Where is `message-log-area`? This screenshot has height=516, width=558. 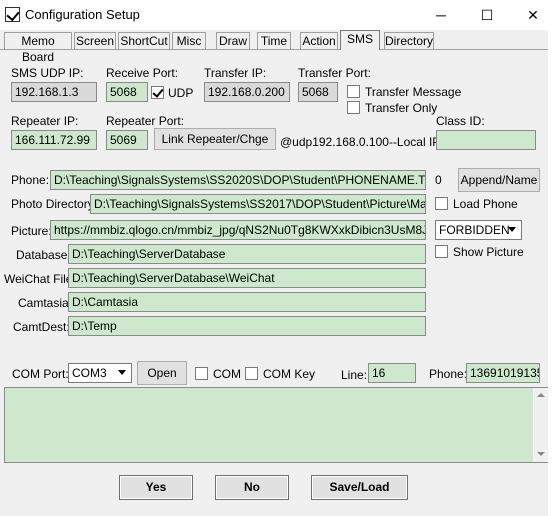
message-log-area is located at coordinates (276, 425).